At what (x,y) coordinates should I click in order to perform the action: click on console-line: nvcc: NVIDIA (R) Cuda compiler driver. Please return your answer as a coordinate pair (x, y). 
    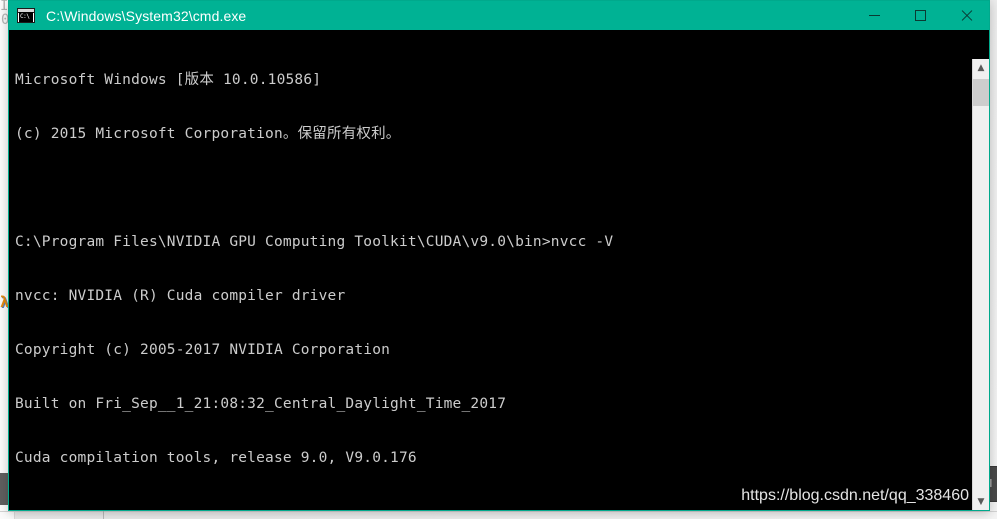
    Looking at the image, I should click on (180, 296).